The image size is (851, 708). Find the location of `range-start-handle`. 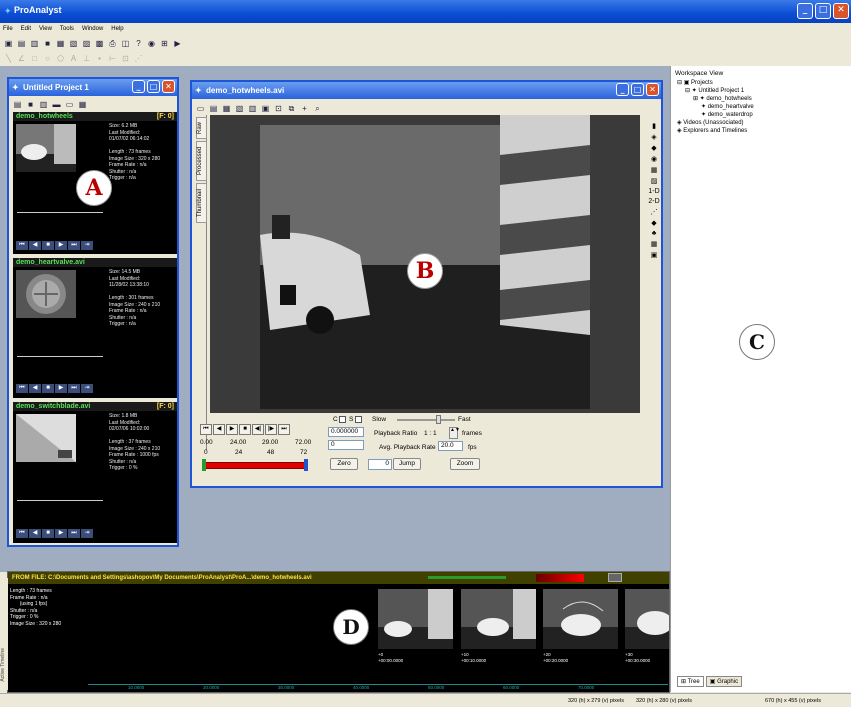

range-start-handle is located at coordinates (204, 465).